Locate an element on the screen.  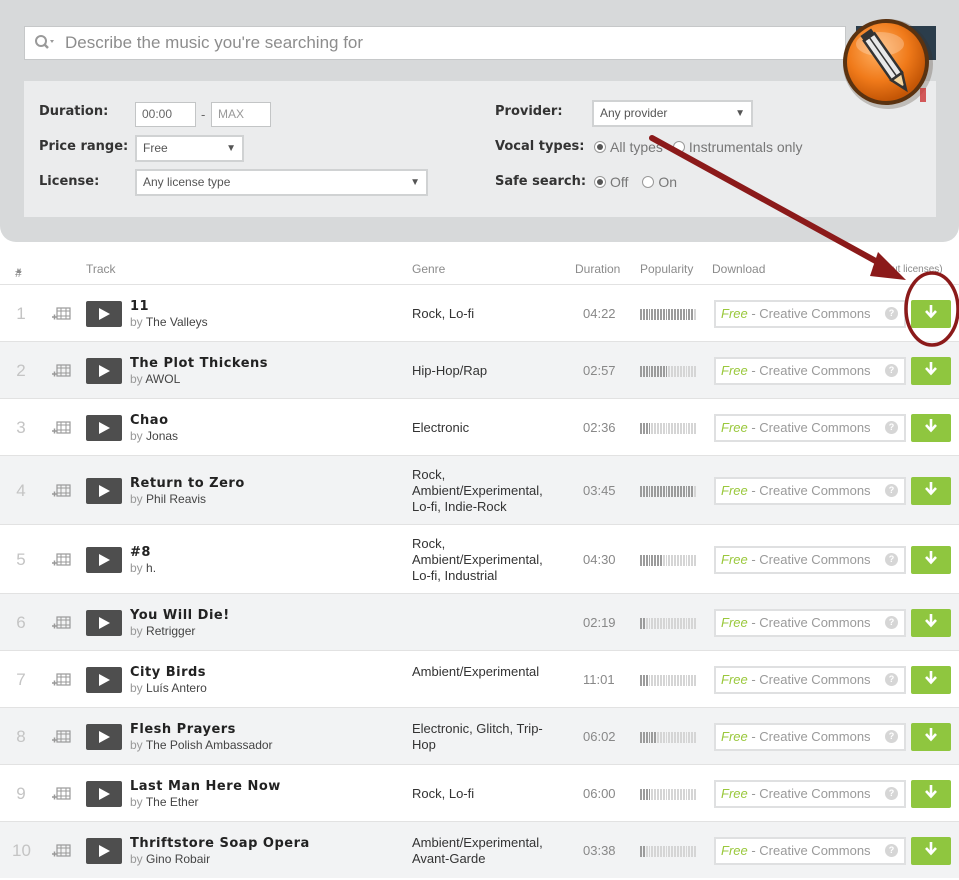
vocal-instrumentals-label: Instrumentals only is located at coordinates (746, 147).